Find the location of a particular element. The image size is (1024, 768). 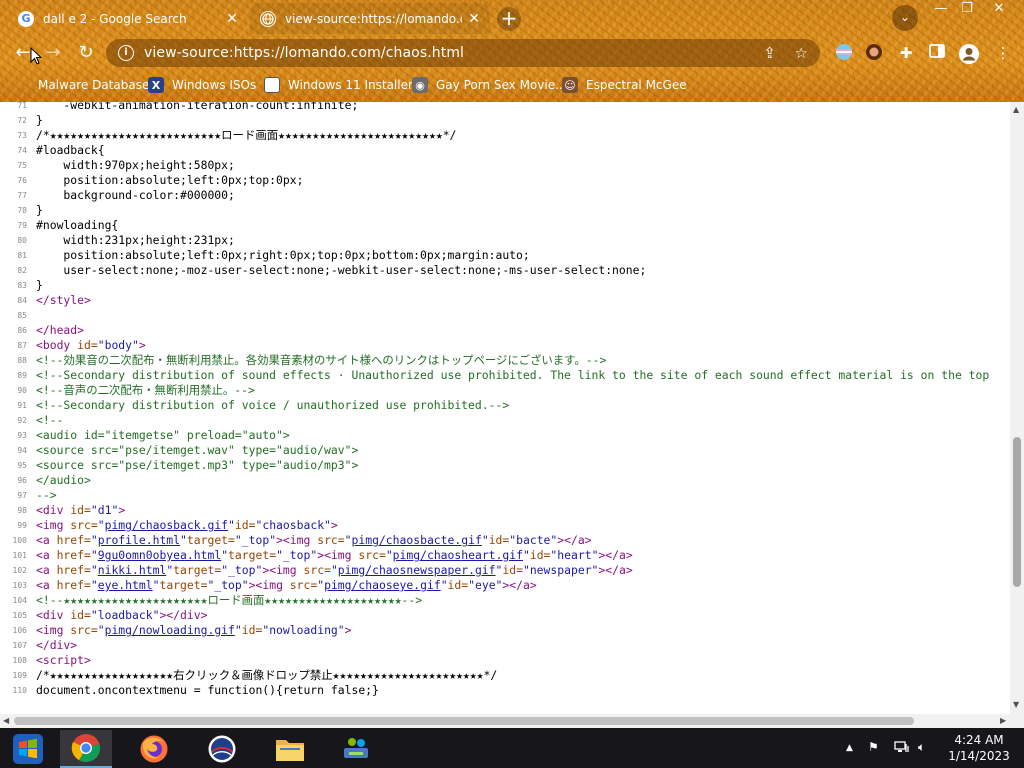

menu-kebab-icon: ⋮ is located at coordinates (1003, 53).